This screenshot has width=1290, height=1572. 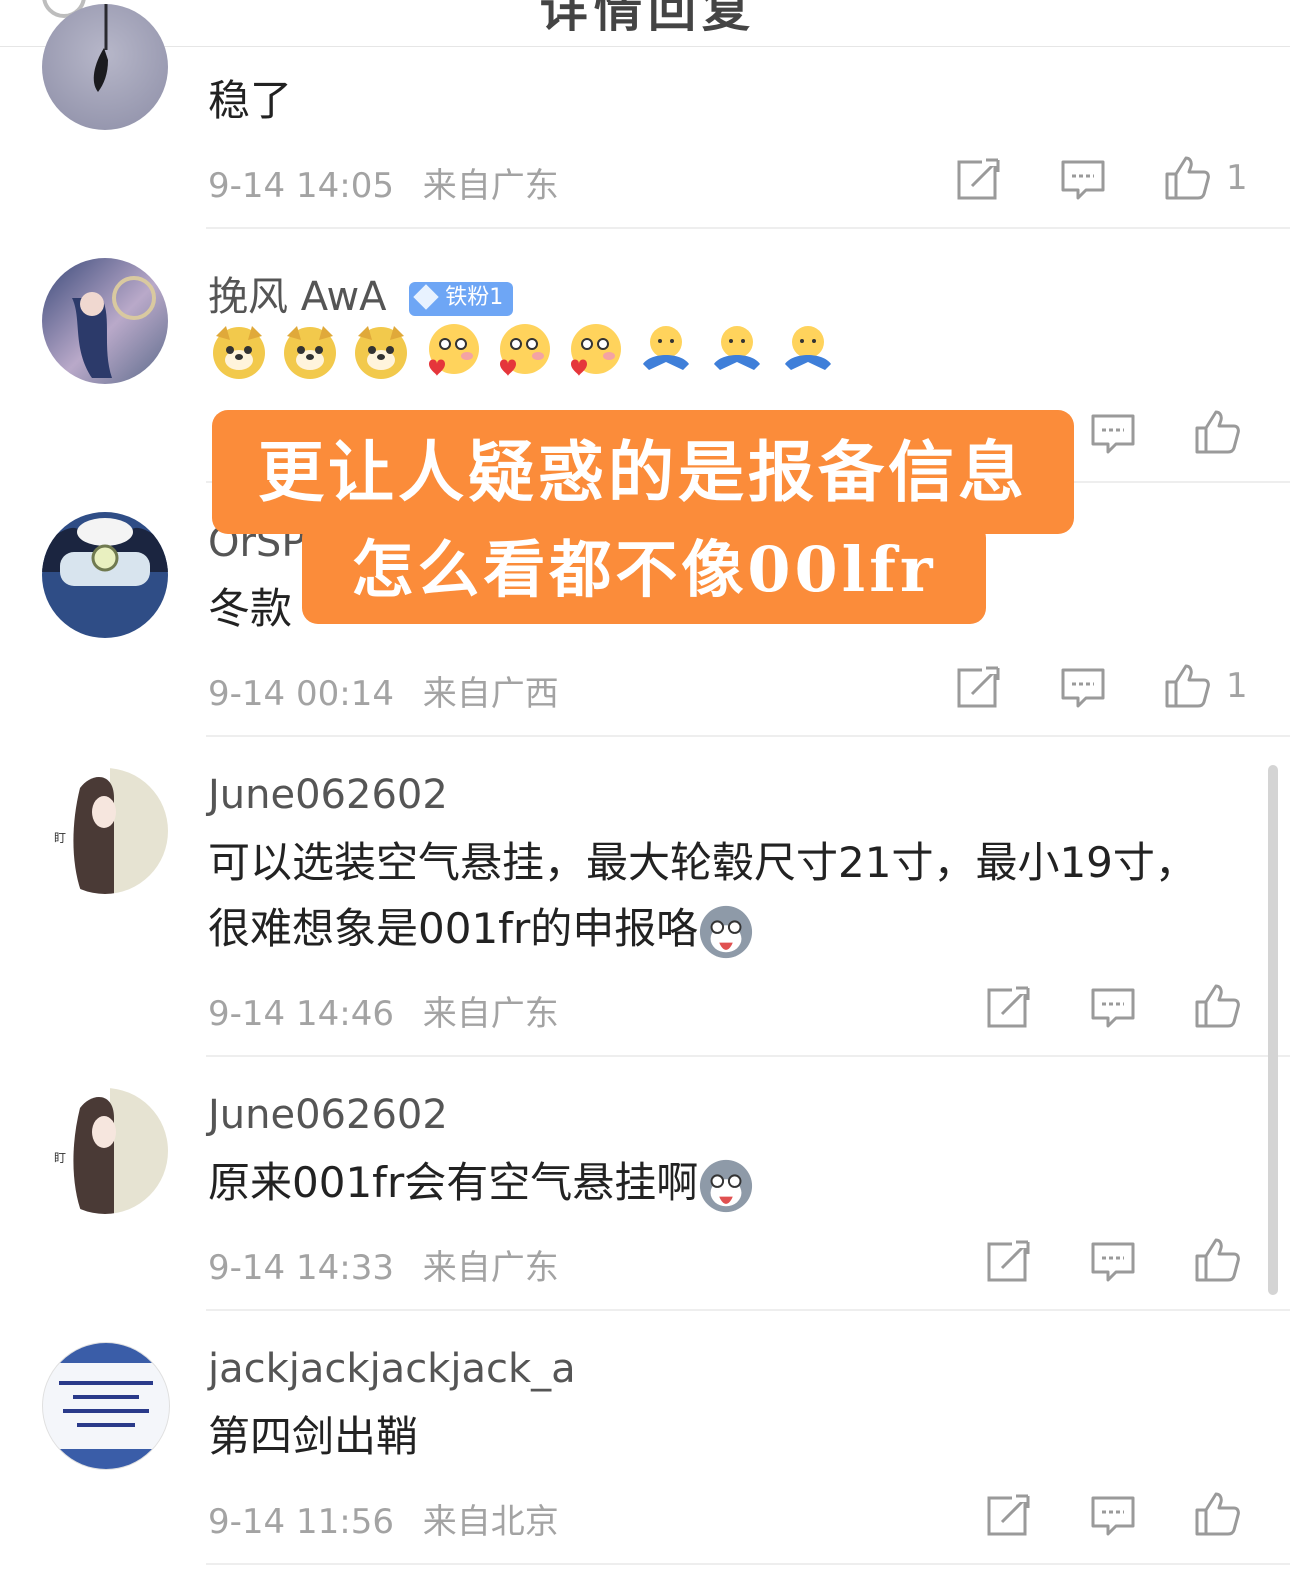 I want to click on fan-badge-text: 铁粉1, so click(x=474, y=297).